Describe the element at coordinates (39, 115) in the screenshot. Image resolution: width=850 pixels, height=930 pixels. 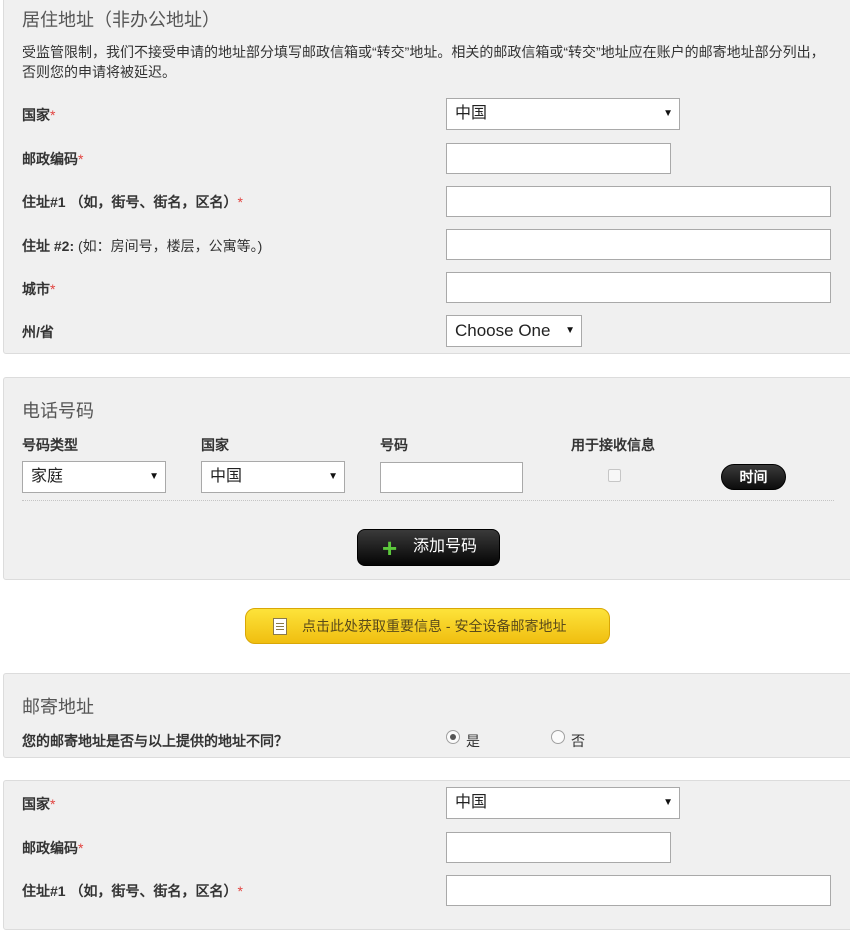
I see `country-label: 国家*` at that location.